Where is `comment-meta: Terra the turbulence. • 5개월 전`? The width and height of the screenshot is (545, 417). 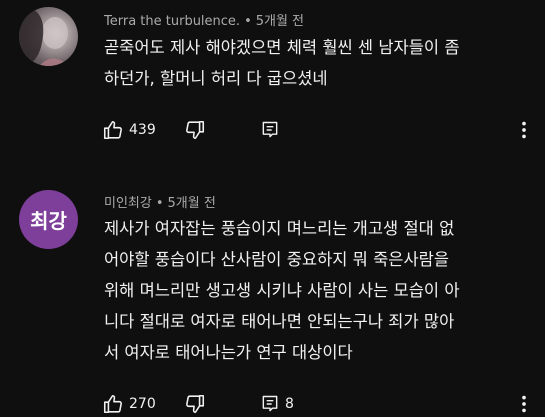
comment-meta: Terra the turbulence. • 5개월 전 is located at coordinates (204, 19).